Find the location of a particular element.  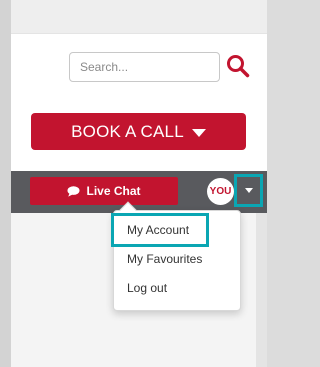

search-input is located at coordinates (144, 67).